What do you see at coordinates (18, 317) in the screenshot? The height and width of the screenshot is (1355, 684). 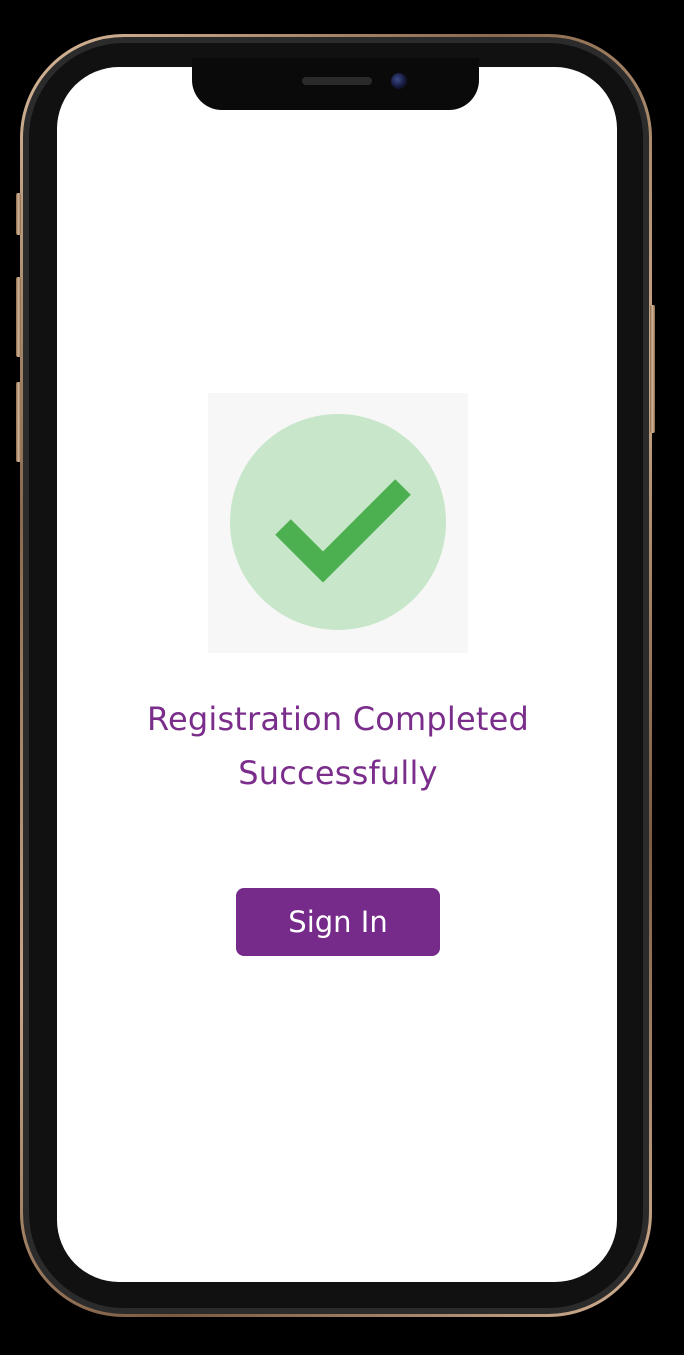 I see `volume-up-button` at bounding box center [18, 317].